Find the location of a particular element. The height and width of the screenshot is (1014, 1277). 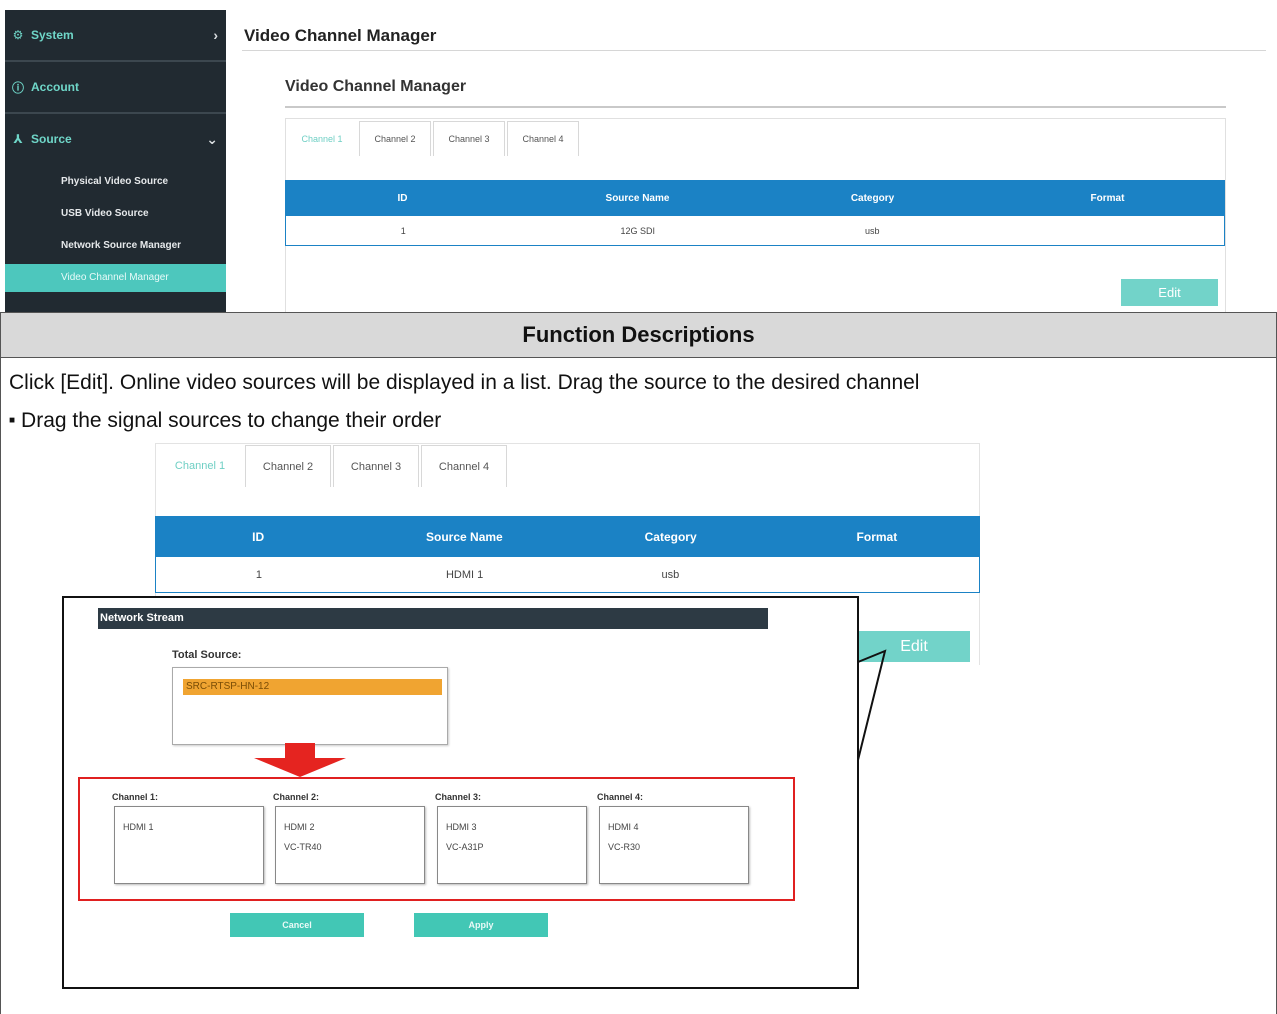

sidebar-item-label: Account is located at coordinates (55, 87).